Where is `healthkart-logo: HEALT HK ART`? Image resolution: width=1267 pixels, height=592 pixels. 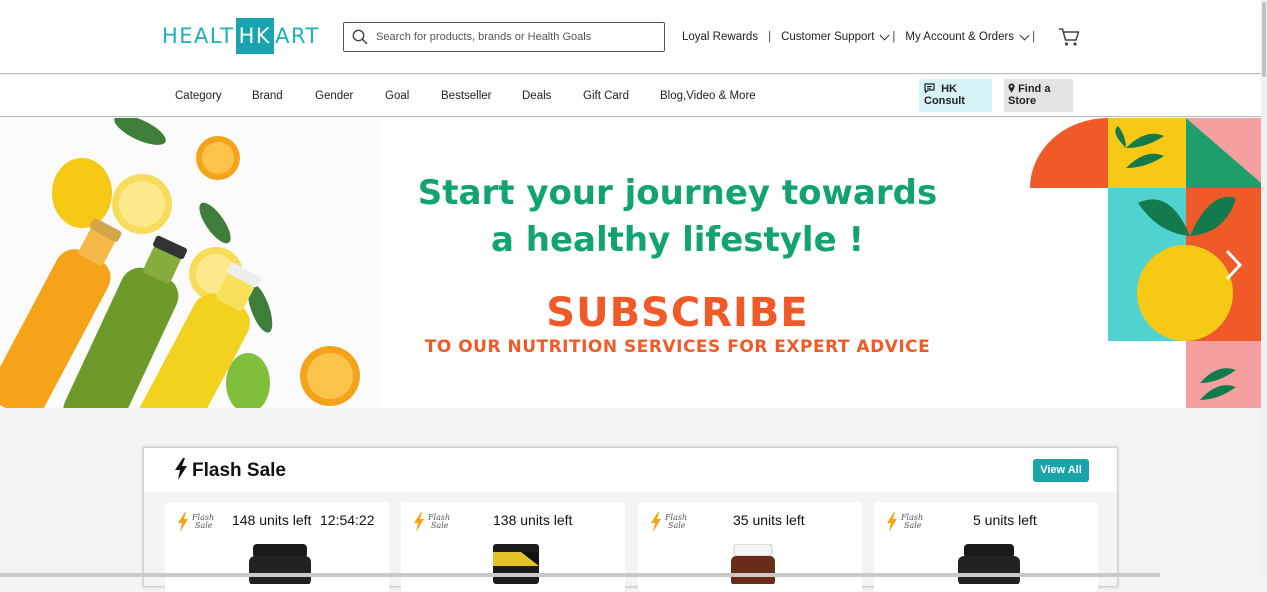 healthkart-logo: HEALT HK ART is located at coordinates (241, 36).